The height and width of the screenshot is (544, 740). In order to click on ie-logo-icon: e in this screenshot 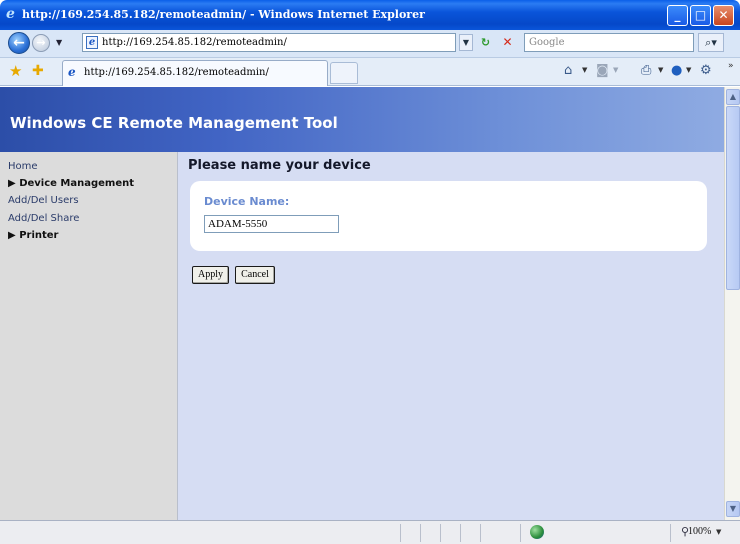, I will do `click(10, 14)`.